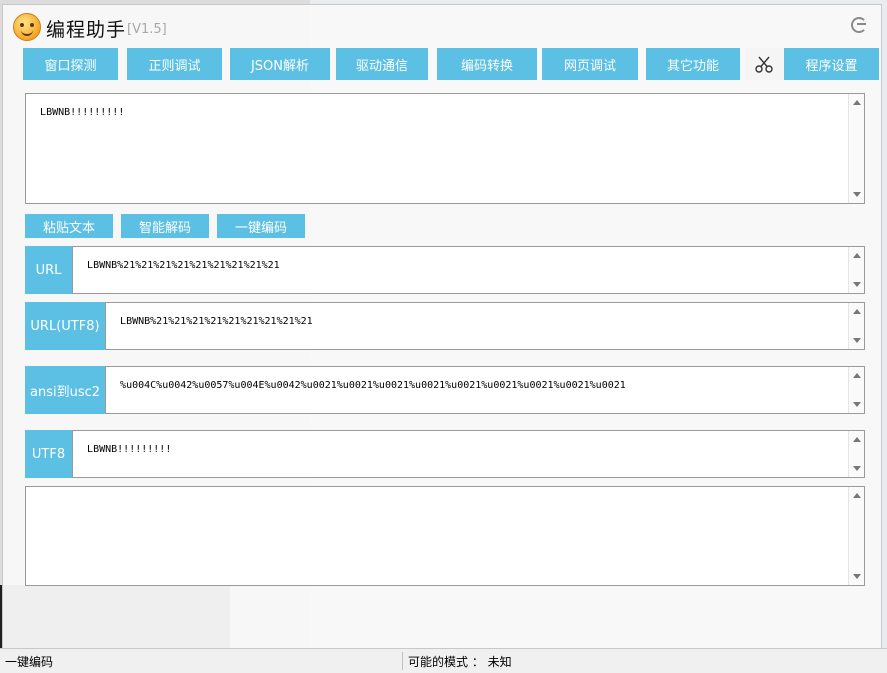  I want to click on utf8-output: LBWNB!!!!!!!!!, so click(468, 454).